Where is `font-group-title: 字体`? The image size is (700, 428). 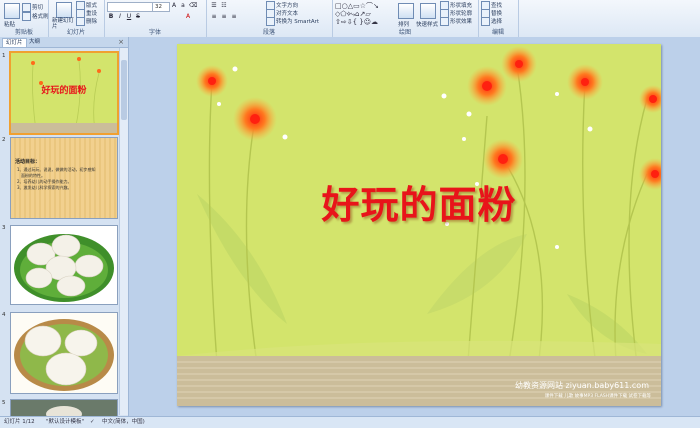 font-group-title: 字体 is located at coordinates (154, 32).